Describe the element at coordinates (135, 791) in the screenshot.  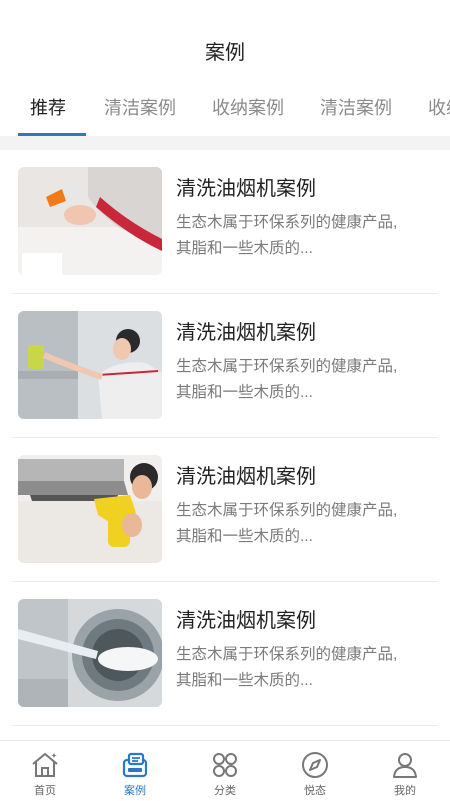
I see `nav-label: 案例` at that location.